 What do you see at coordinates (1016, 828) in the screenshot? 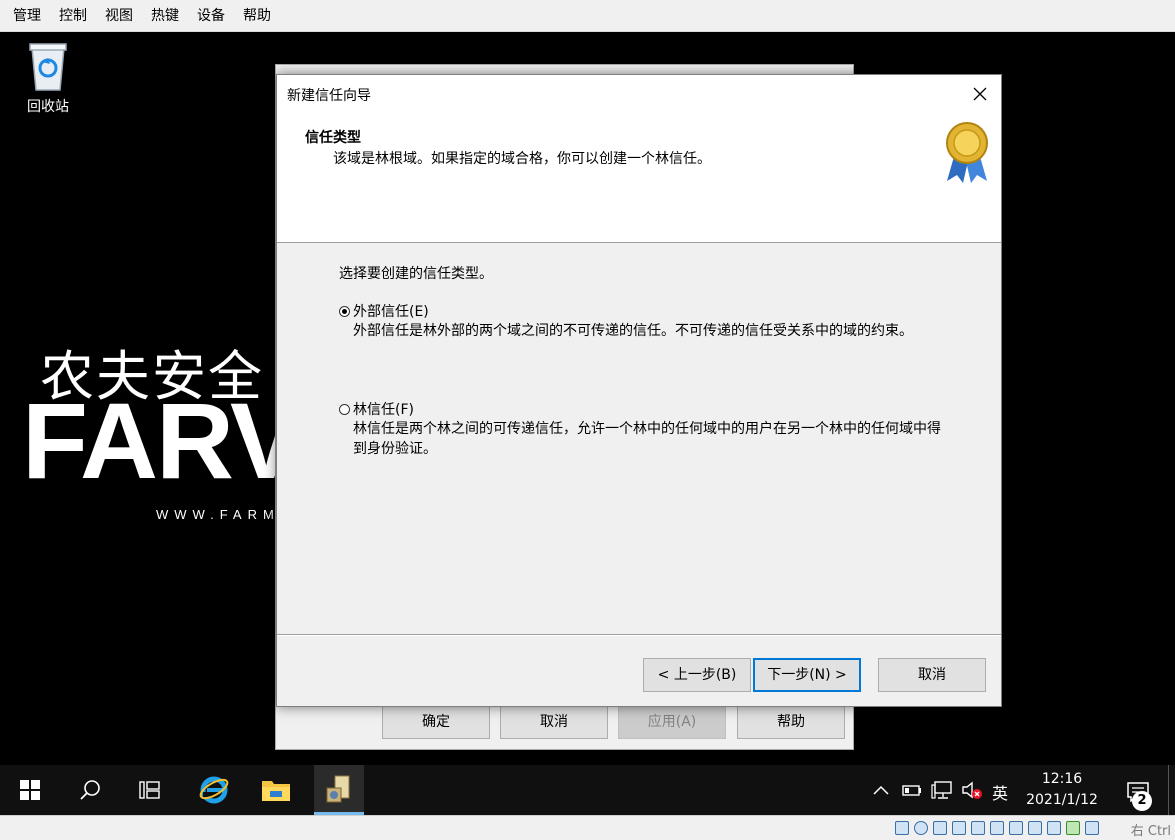
I see `display-icon` at bounding box center [1016, 828].